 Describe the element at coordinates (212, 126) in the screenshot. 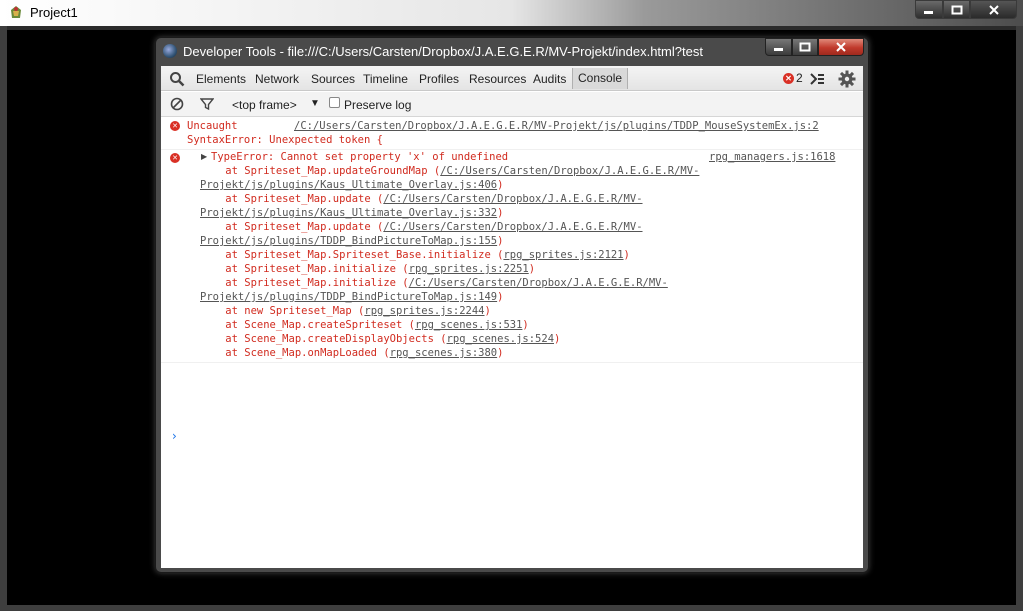

I see `error1-label: Uncaught` at that location.